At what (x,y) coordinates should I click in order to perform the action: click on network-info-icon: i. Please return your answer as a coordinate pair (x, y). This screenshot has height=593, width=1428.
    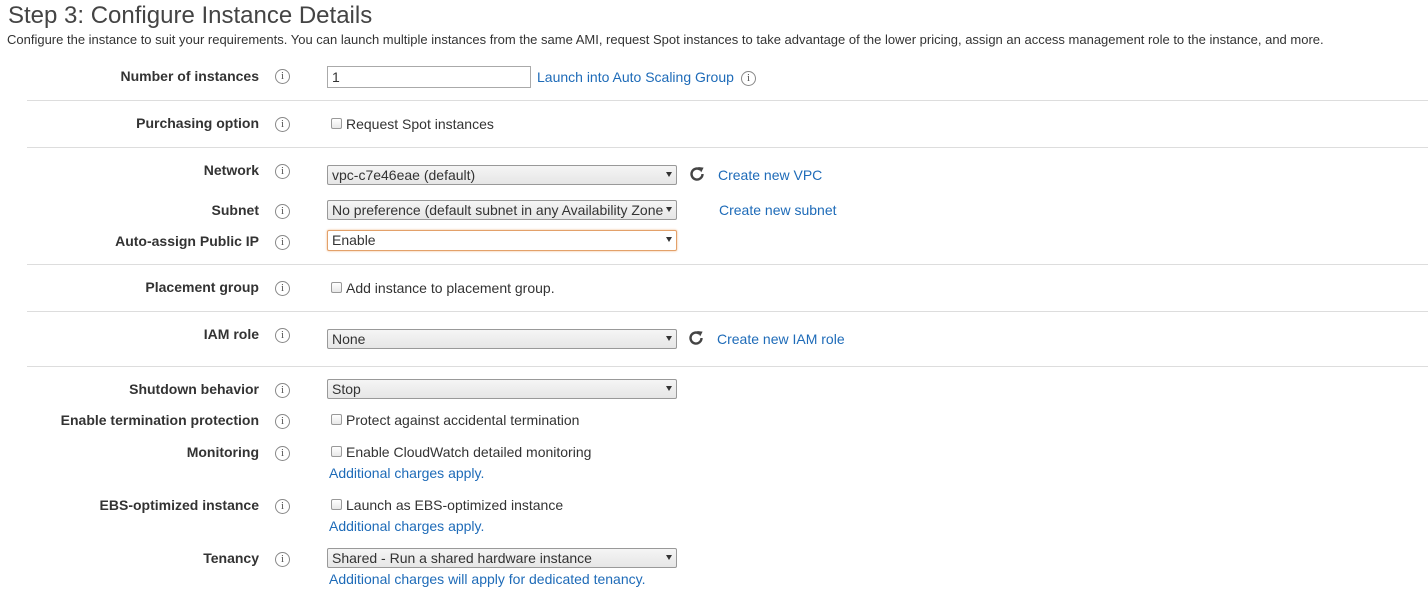
    Looking at the image, I should click on (282, 171).